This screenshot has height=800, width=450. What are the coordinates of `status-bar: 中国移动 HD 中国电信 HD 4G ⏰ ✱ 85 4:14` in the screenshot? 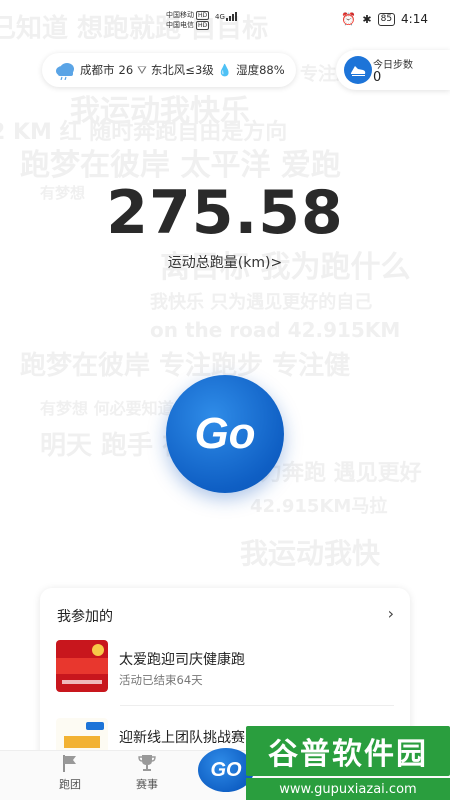 It's located at (225, 20).